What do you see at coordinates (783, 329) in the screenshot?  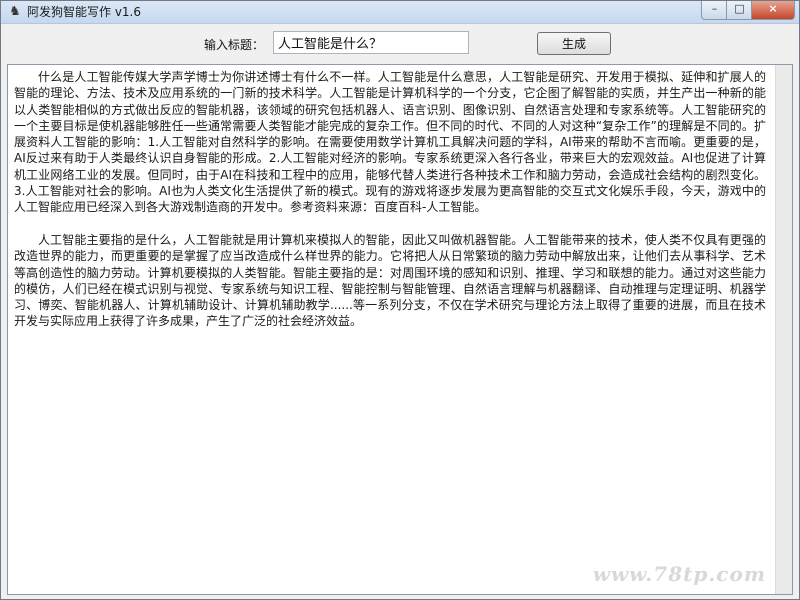 I see `vertical-scrollbar` at bounding box center [783, 329].